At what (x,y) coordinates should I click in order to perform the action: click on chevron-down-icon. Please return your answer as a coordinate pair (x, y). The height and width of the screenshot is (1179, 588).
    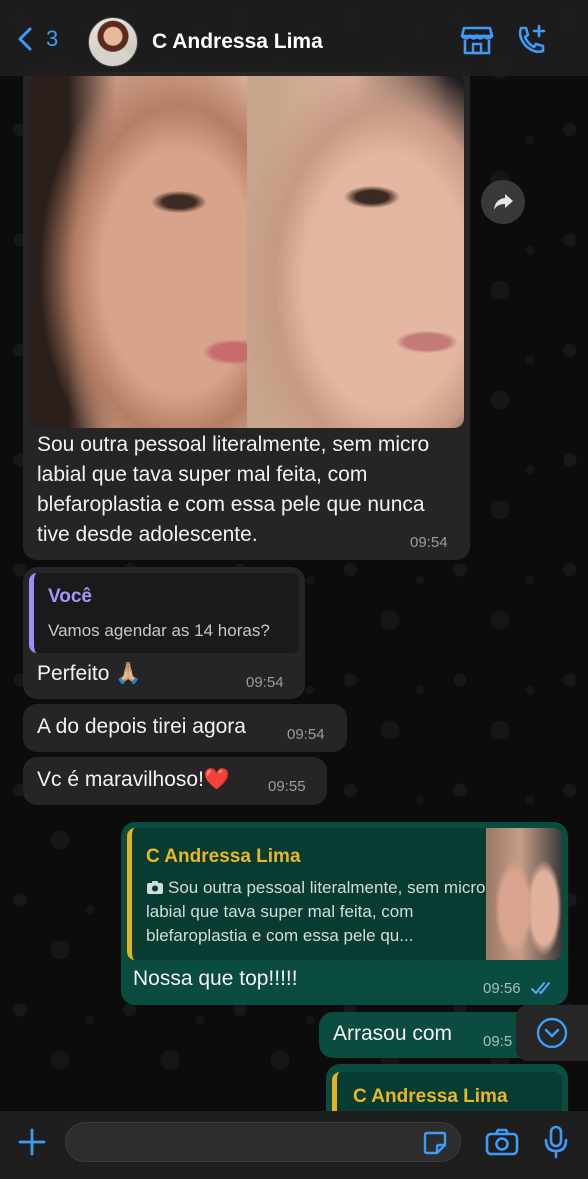
    Looking at the image, I should click on (552, 1033).